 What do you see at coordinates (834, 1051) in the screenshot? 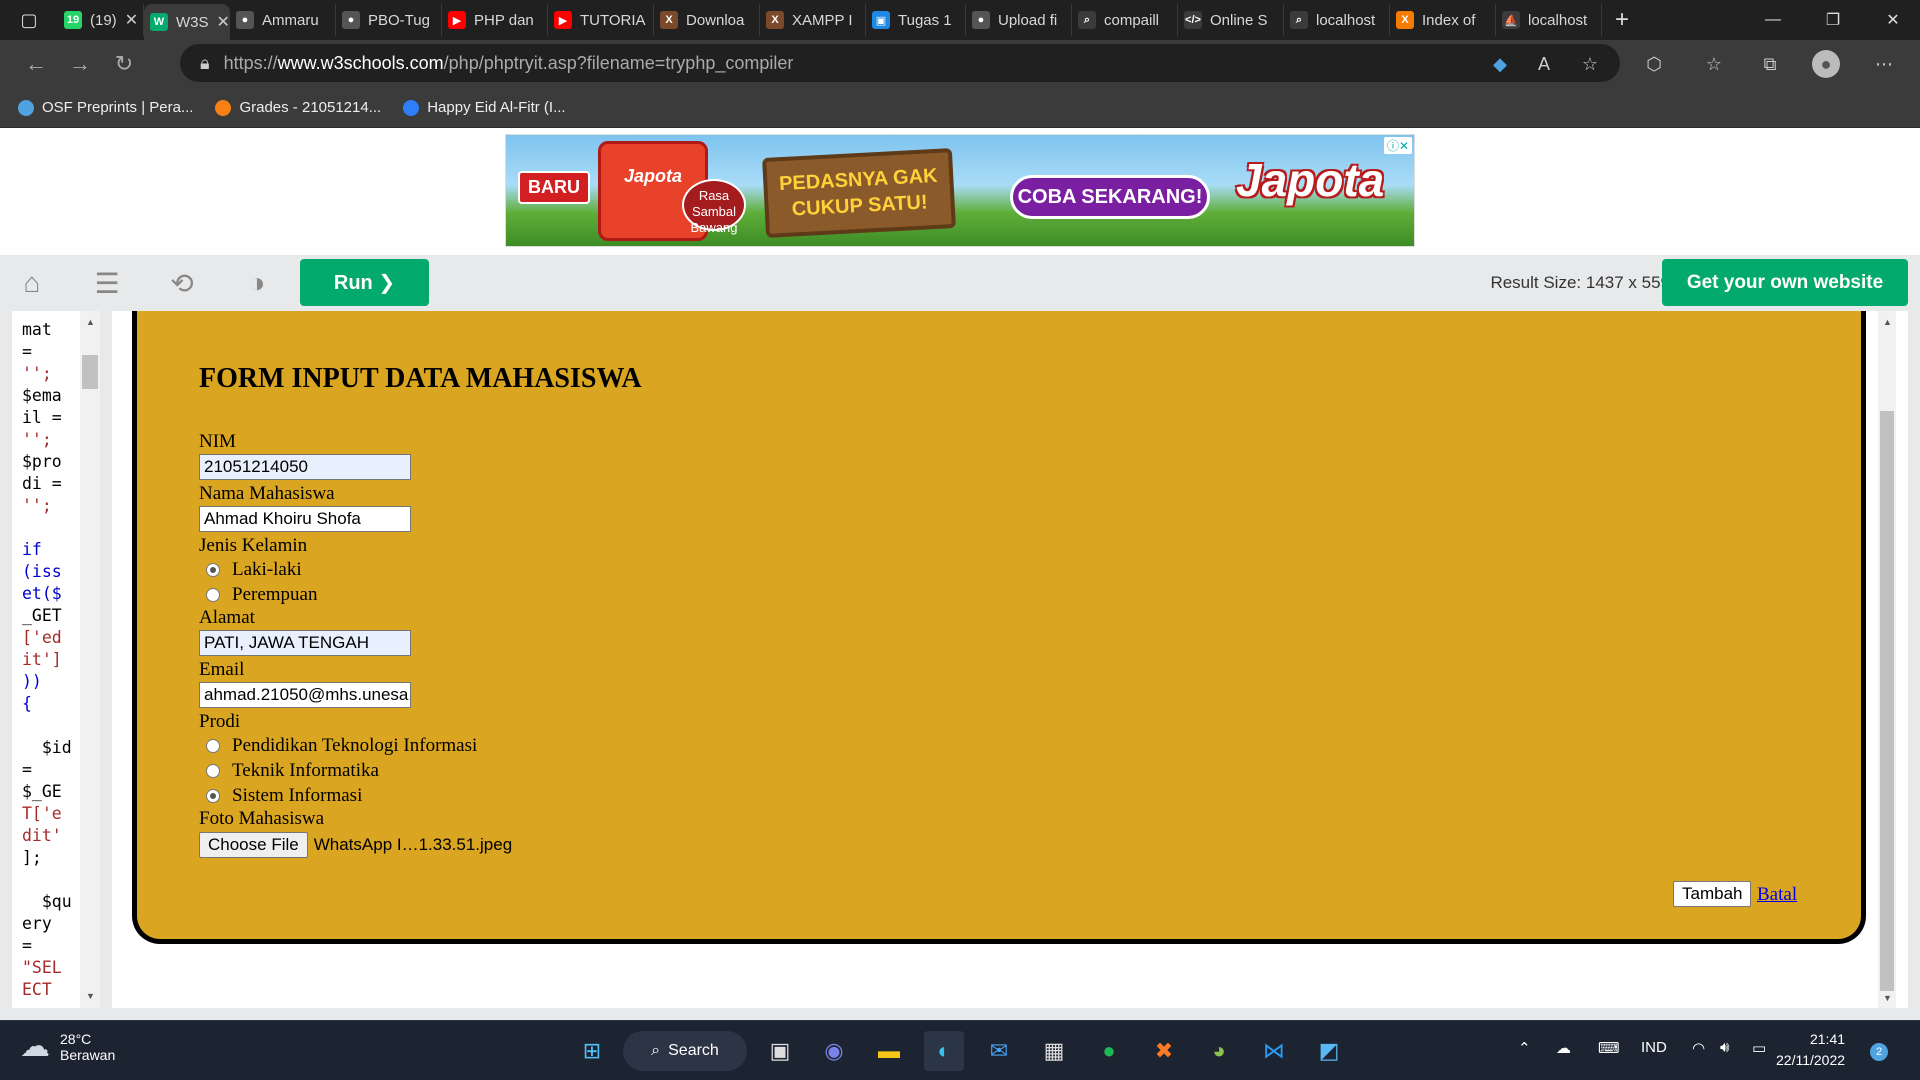
I see `teams-chat-icon: ◉` at bounding box center [834, 1051].